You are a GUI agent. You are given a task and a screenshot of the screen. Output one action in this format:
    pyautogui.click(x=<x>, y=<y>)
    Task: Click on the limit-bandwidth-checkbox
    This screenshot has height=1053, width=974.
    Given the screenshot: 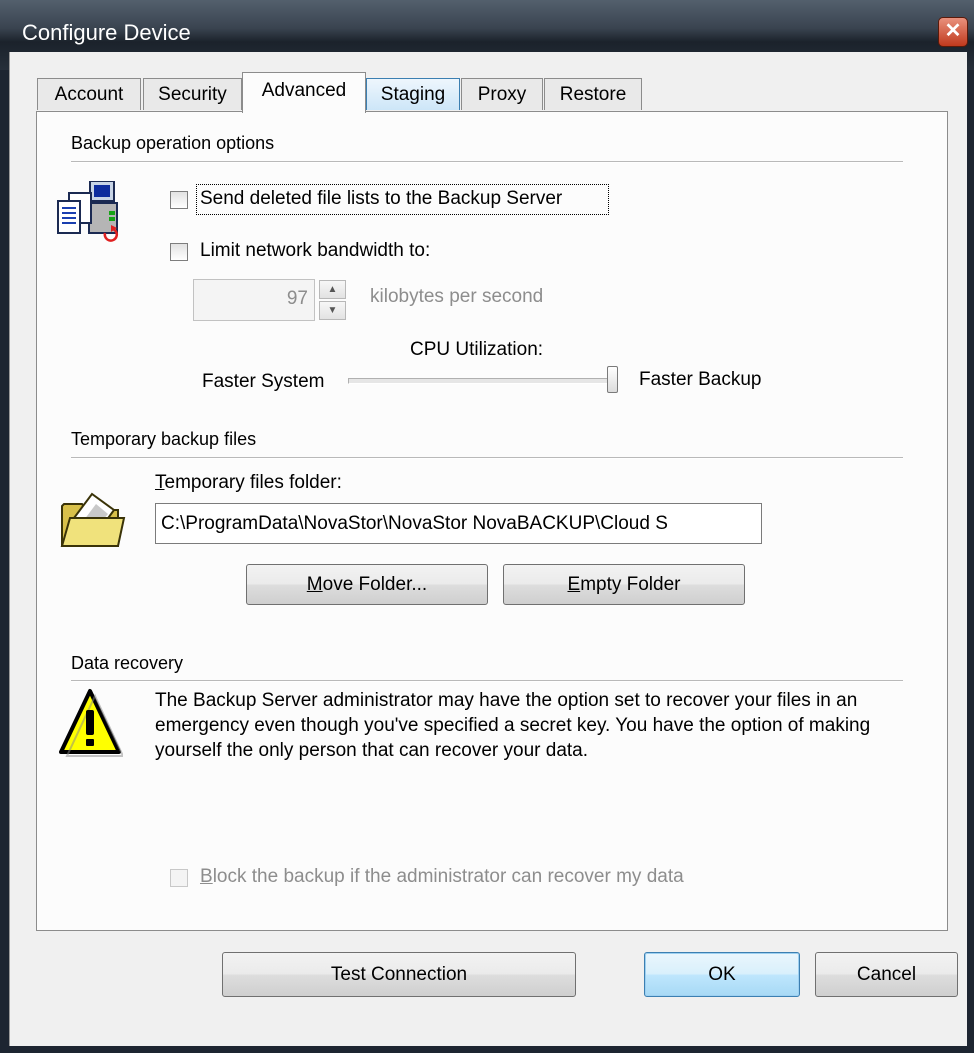 What is the action you would take?
    pyautogui.click(x=179, y=252)
    